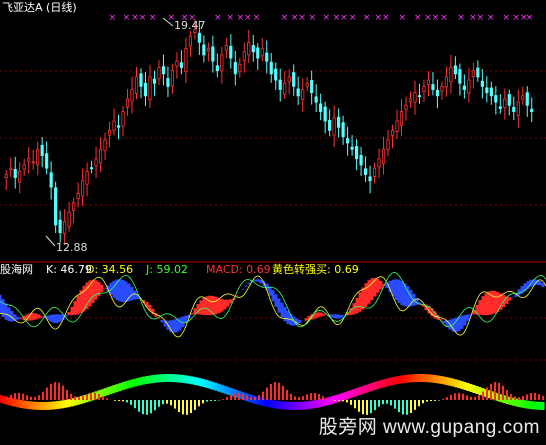 This screenshot has height=445, width=546. Describe the element at coordinates (321, 18) in the screenshot. I see `signal-markers: × × ×× × × ×× × × ×× × × ×× × × ×× × × ×× × × ×× × × ×× × × ×××` at that location.